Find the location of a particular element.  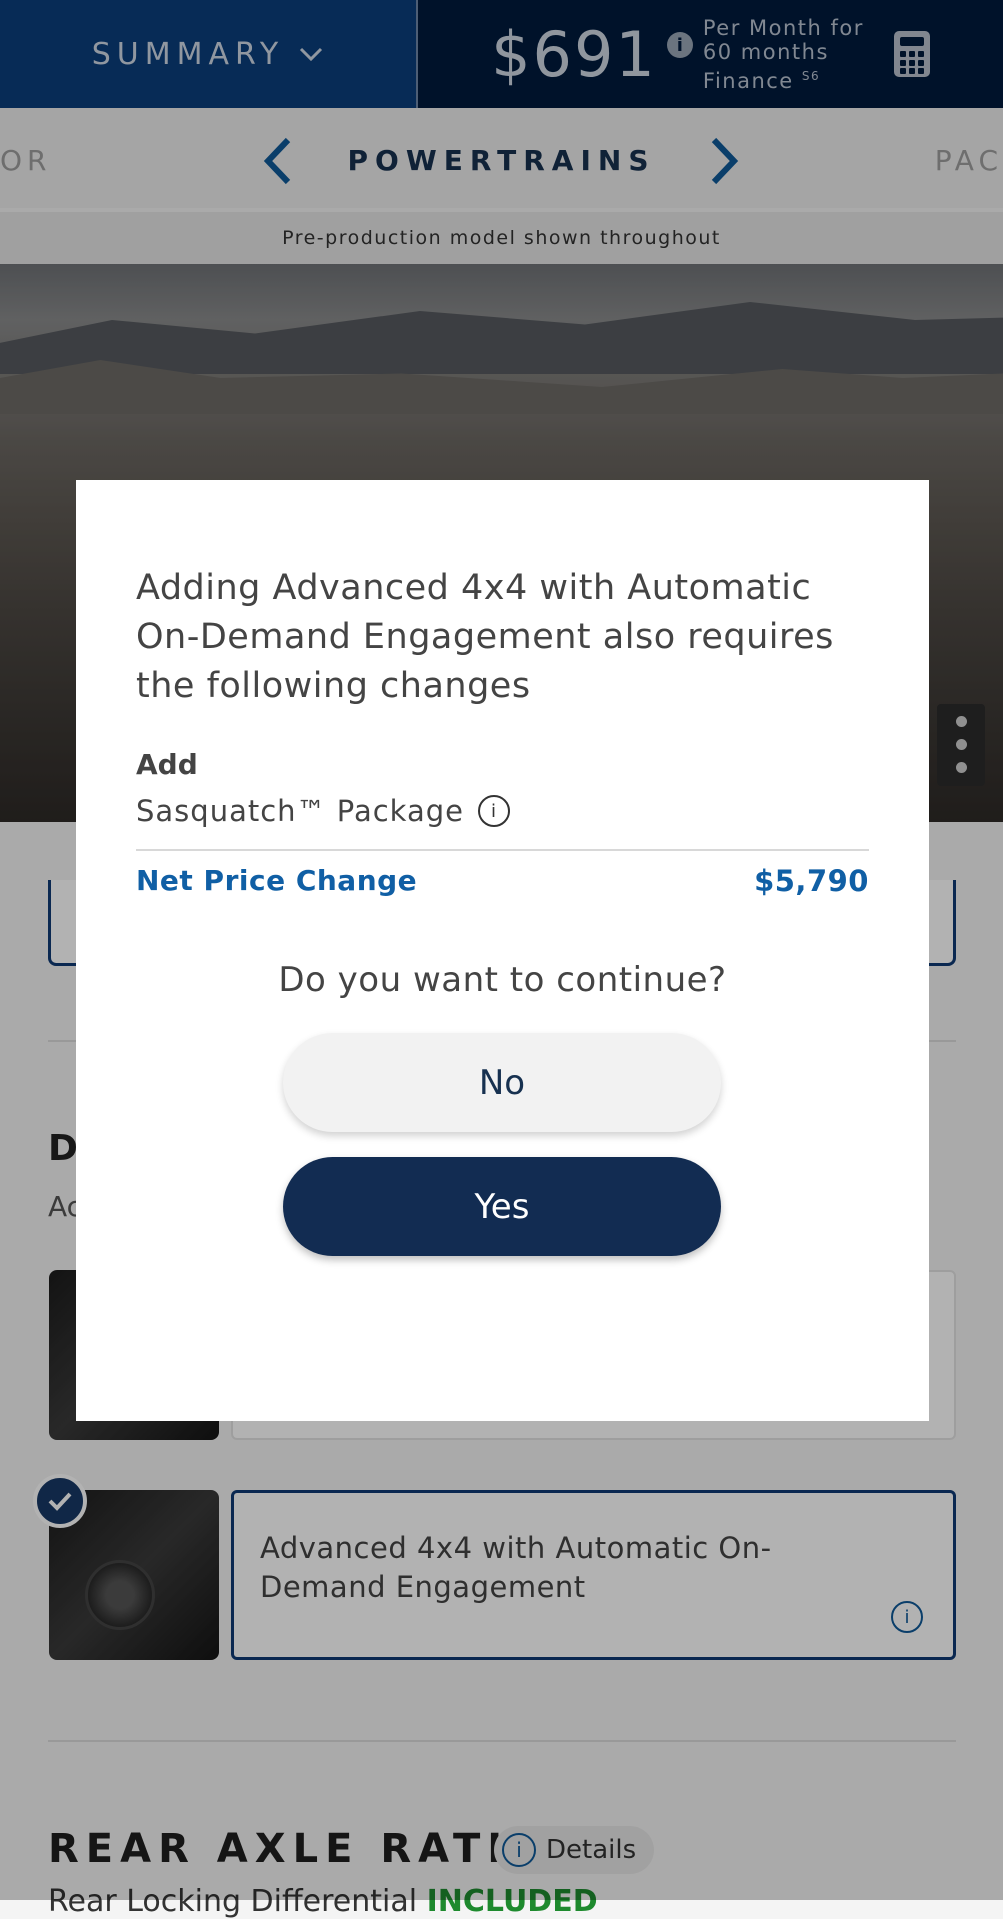

net-price-value: $5,790 is located at coordinates (811, 881).